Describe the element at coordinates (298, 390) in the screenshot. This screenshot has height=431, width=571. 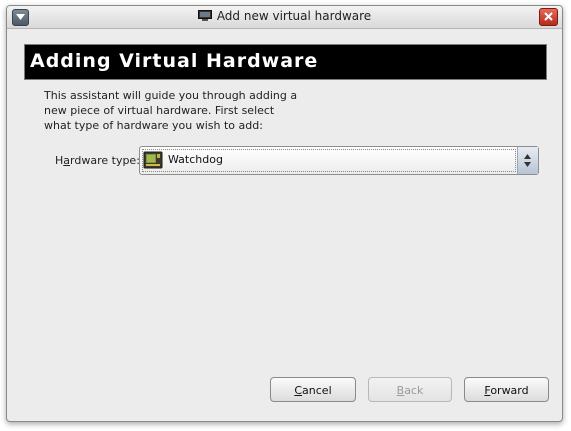
I see `cancel-button-mnemonic: C` at that location.